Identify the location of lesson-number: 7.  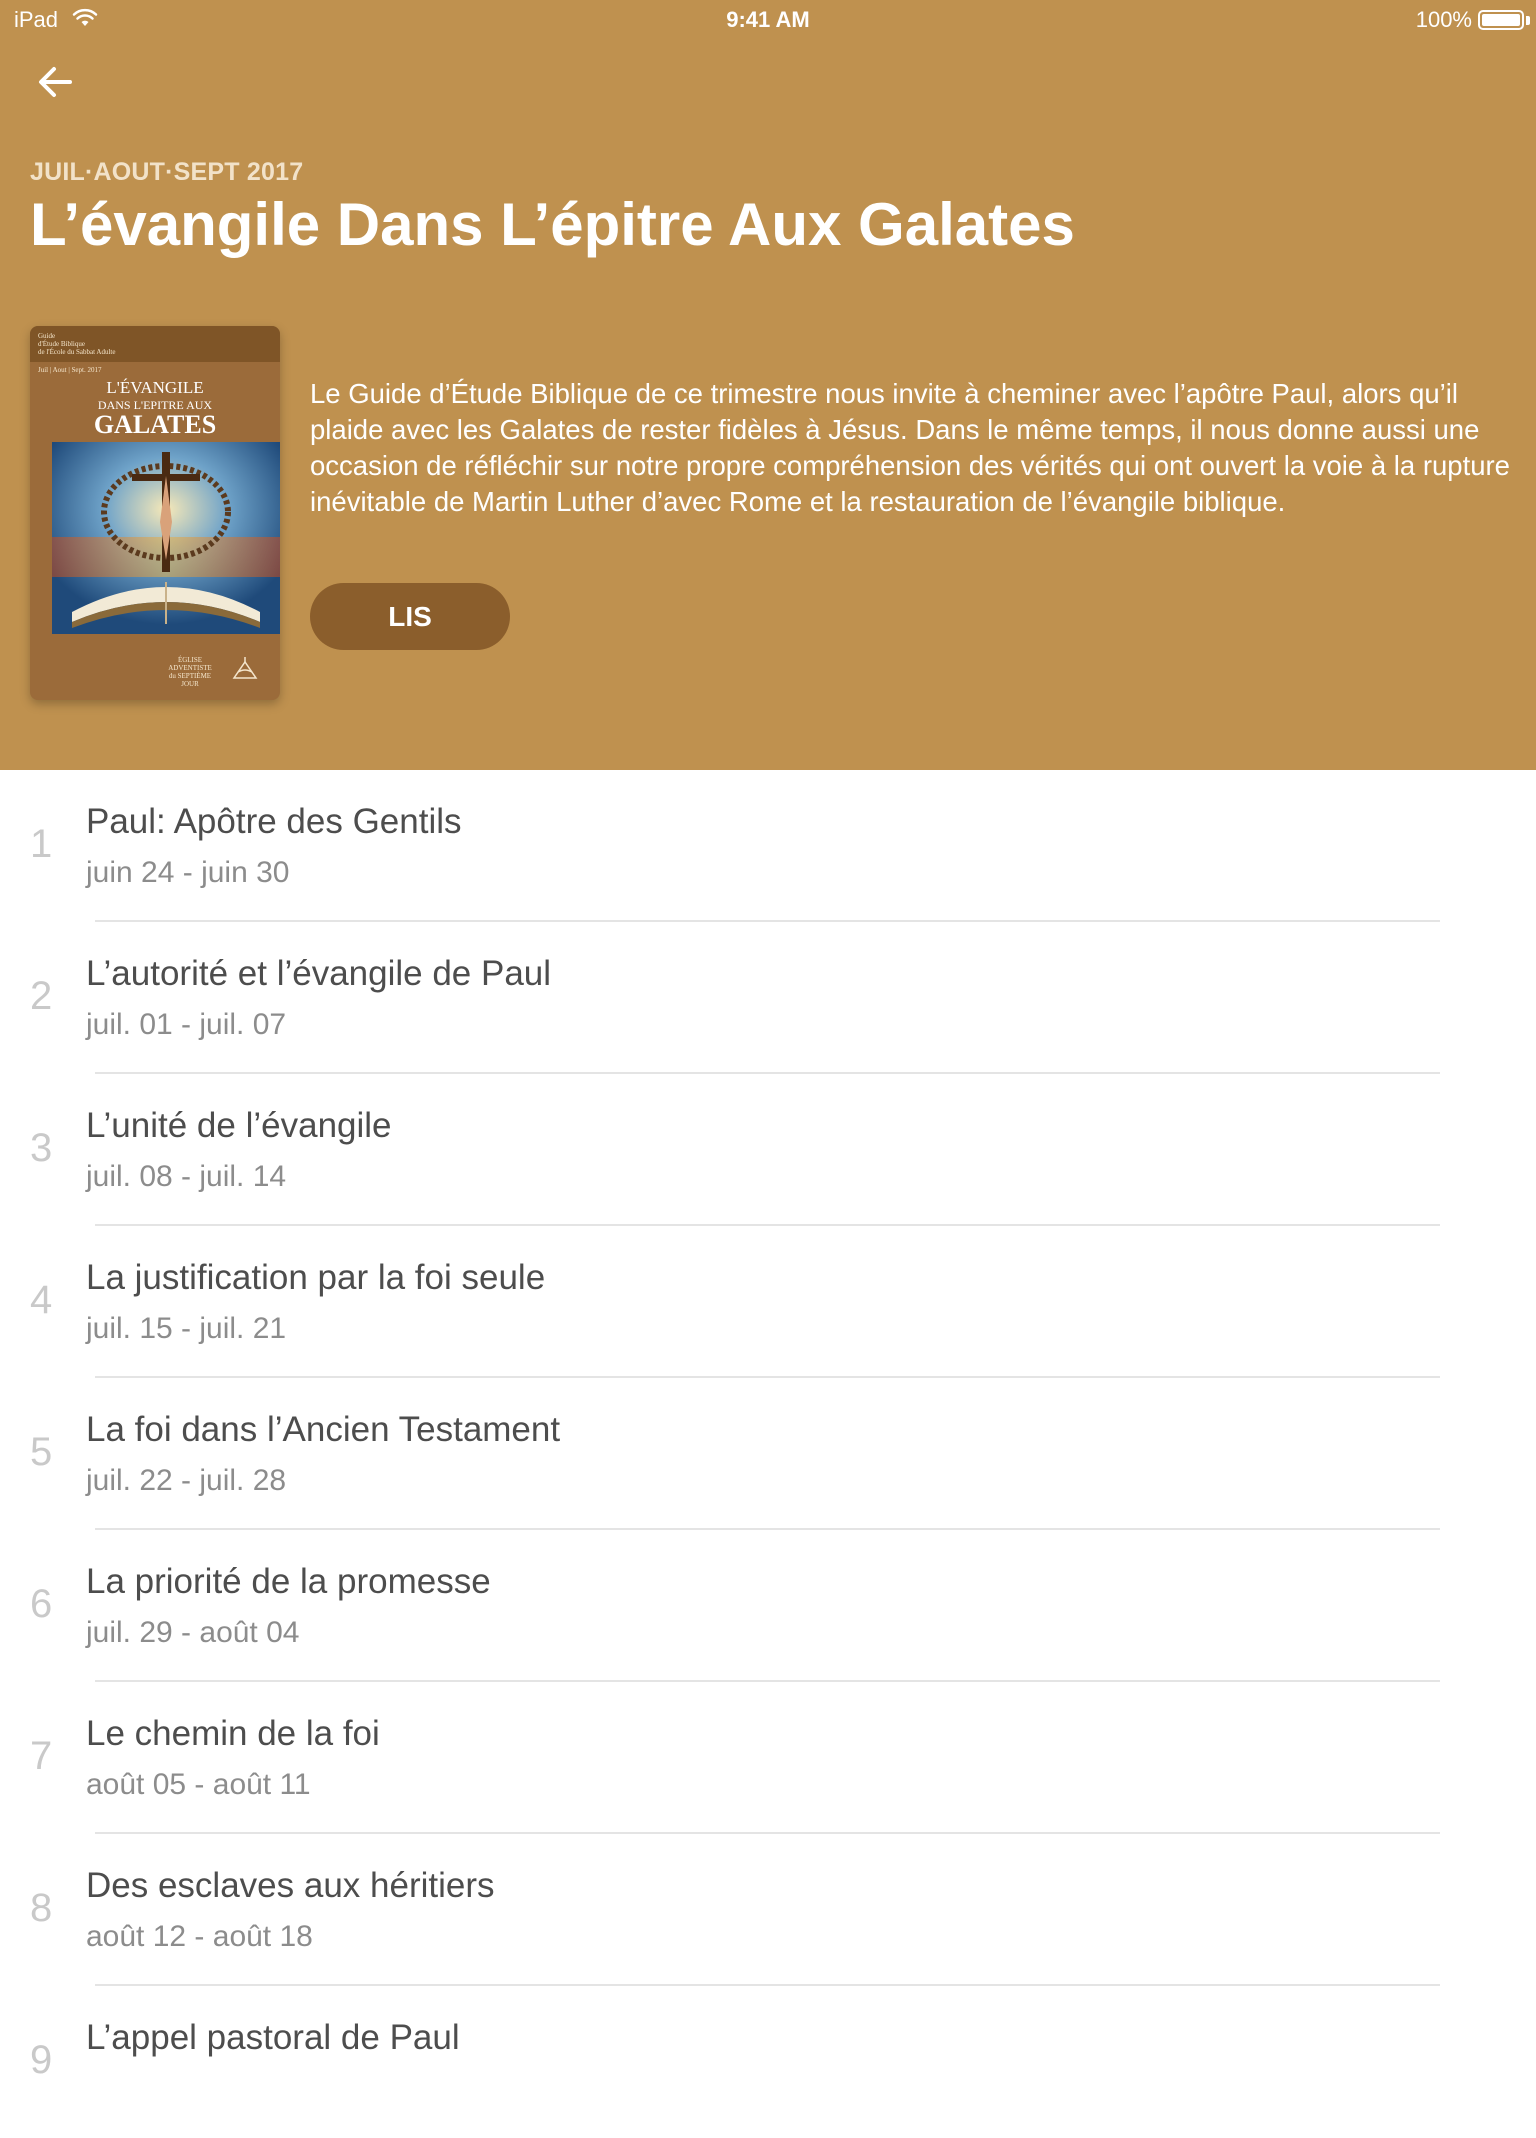
(41, 1756).